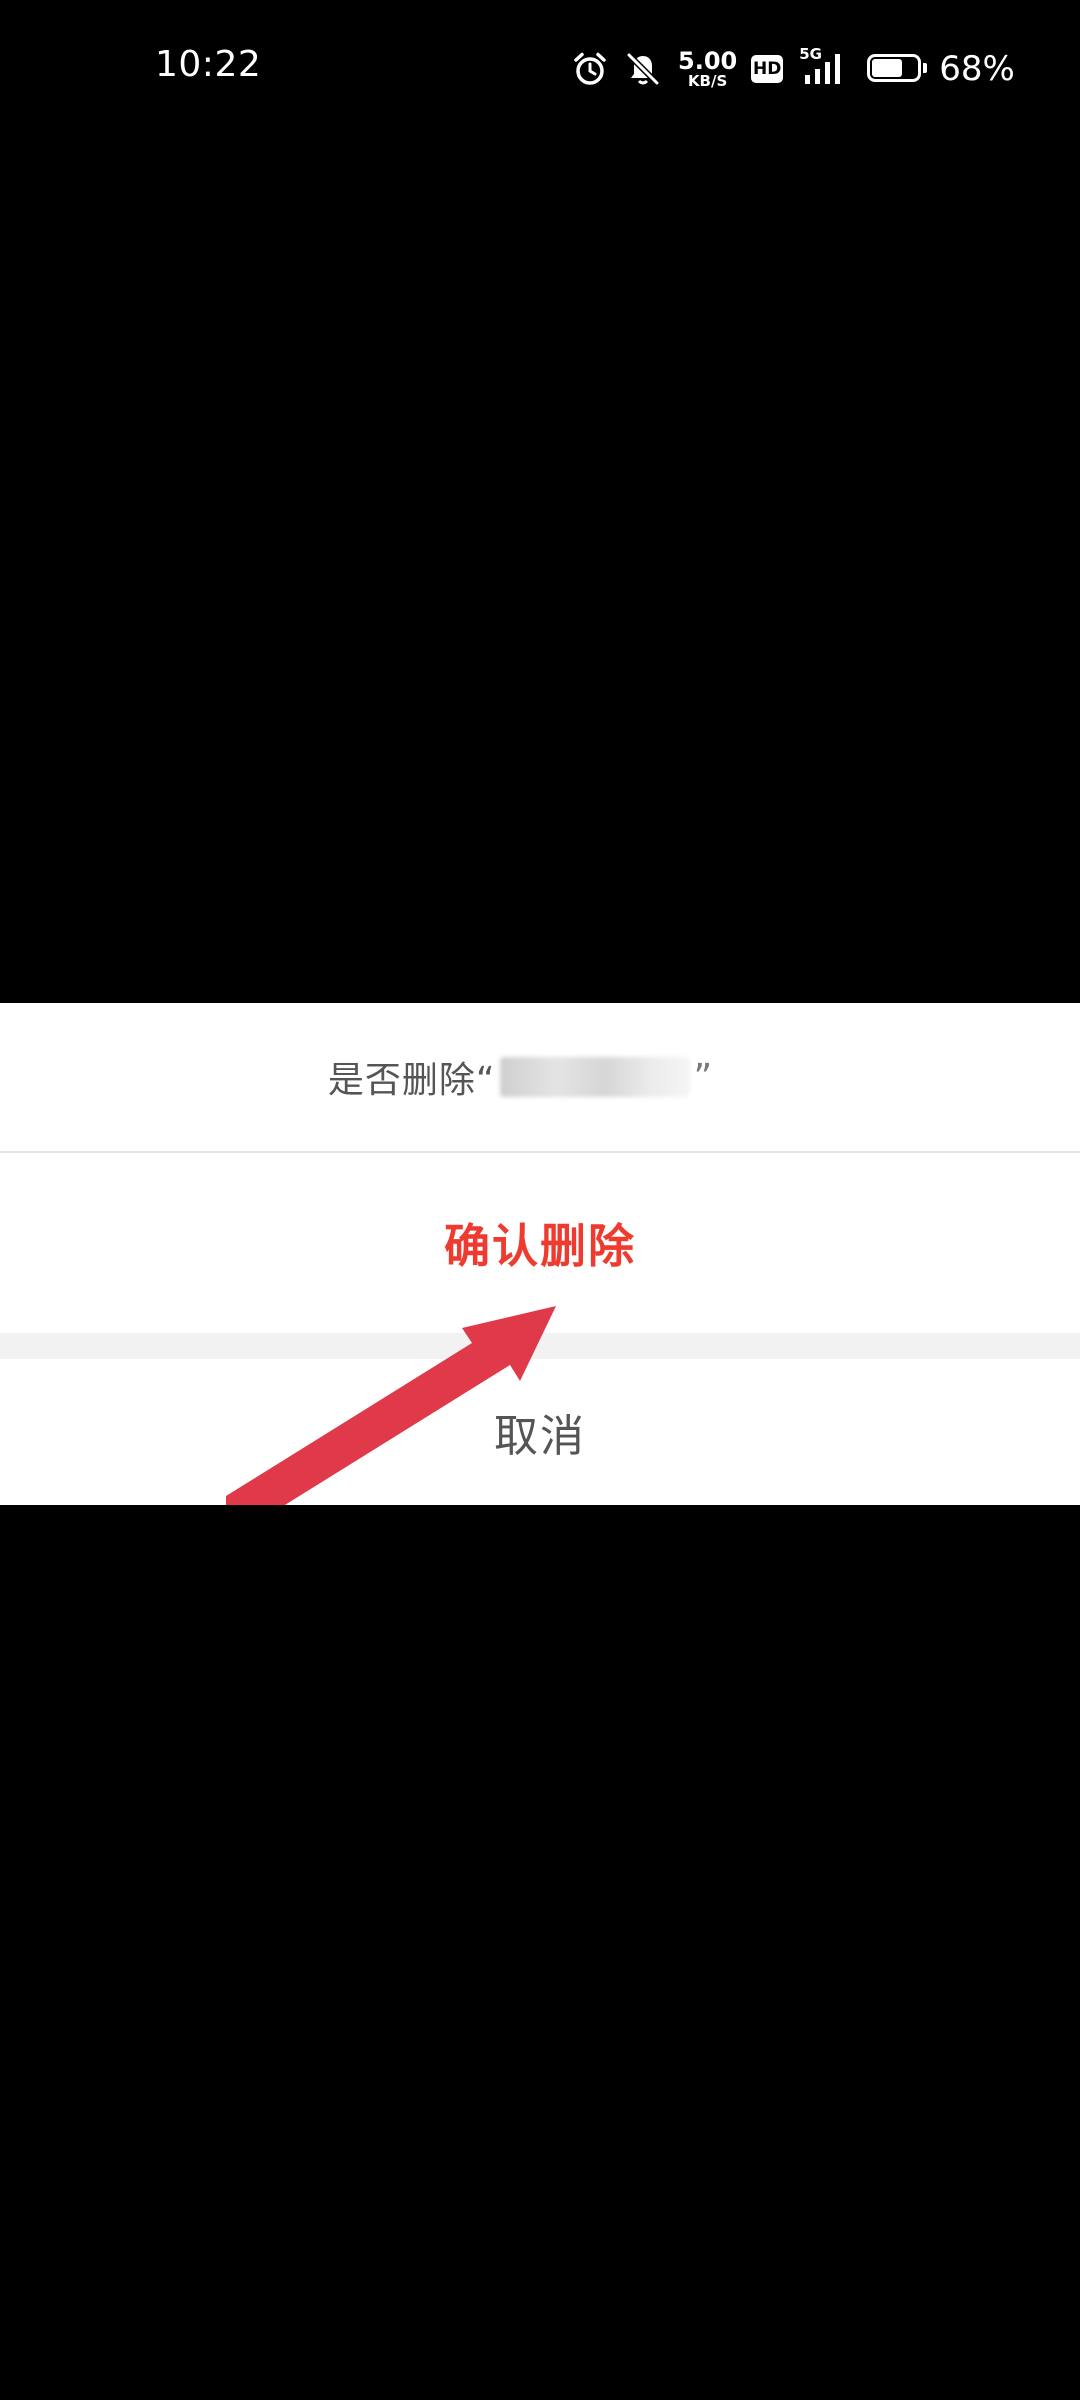  Describe the element at coordinates (540, 1346) in the screenshot. I see `section-gap` at that location.